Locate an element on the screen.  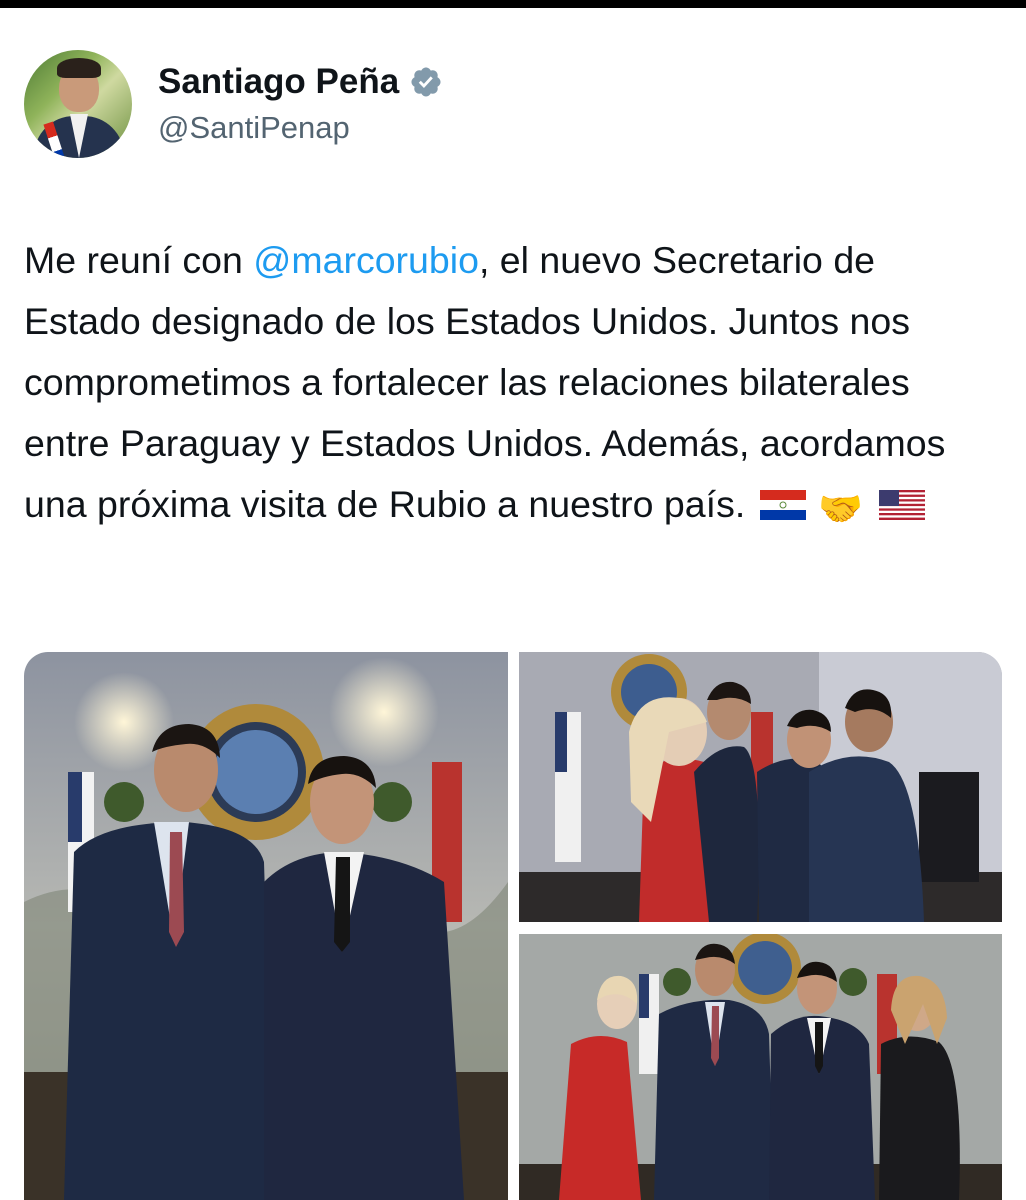
photo-group-conversation is located at coordinates (760, 787).